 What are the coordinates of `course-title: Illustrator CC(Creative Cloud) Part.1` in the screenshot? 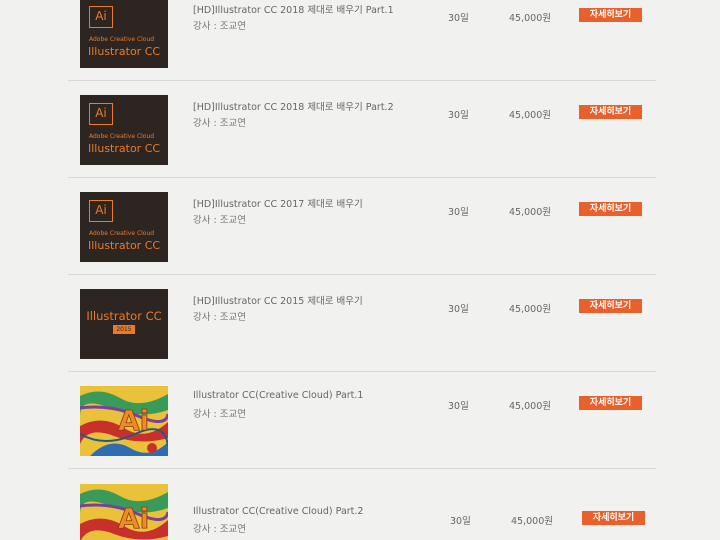 It's located at (278, 395).